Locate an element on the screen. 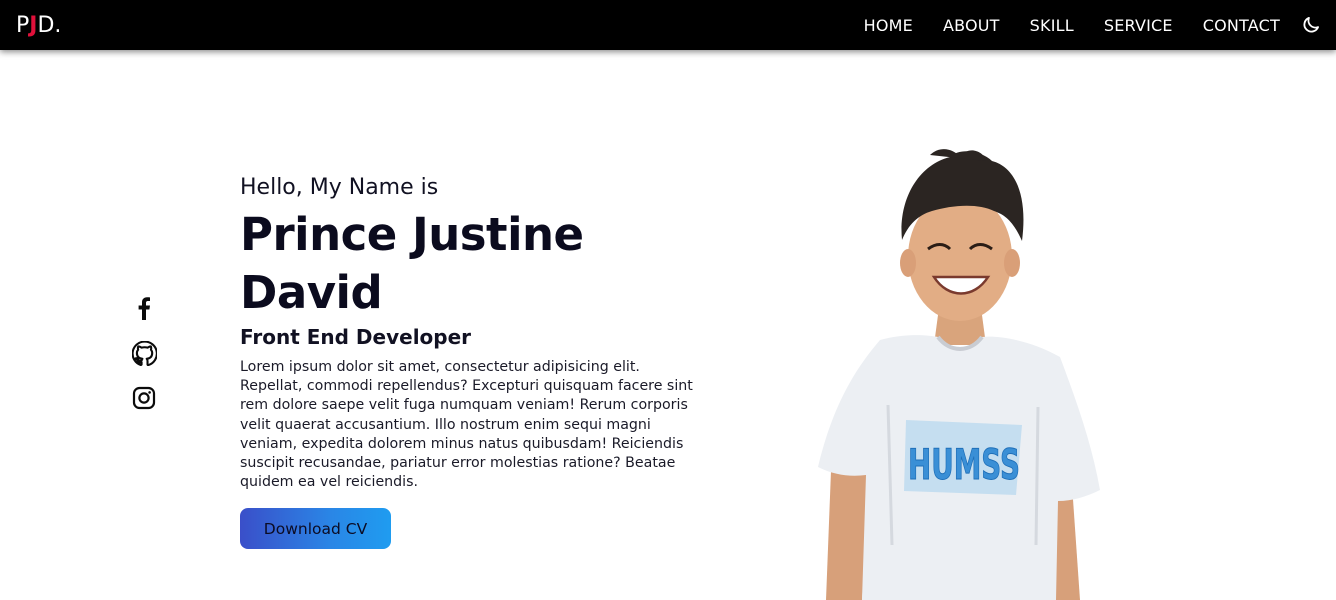 The width and height of the screenshot is (1336, 600). github-icon is located at coordinates (144, 353).